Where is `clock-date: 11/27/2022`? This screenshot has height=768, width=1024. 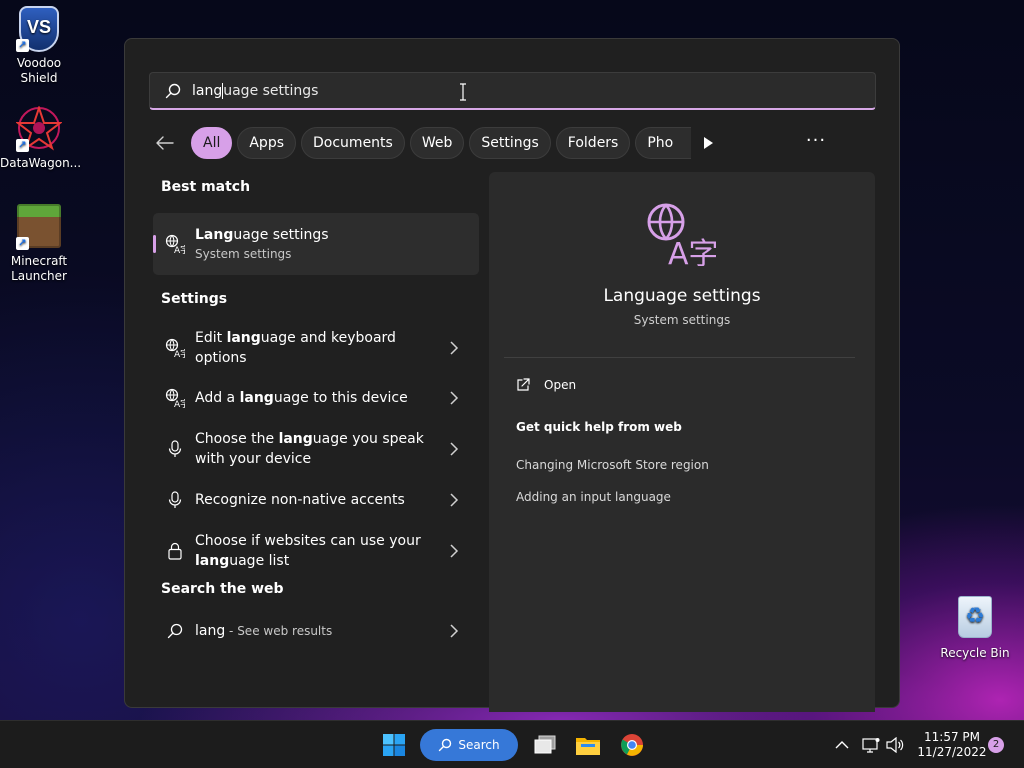 clock-date: 11/27/2022 is located at coordinates (952, 752).